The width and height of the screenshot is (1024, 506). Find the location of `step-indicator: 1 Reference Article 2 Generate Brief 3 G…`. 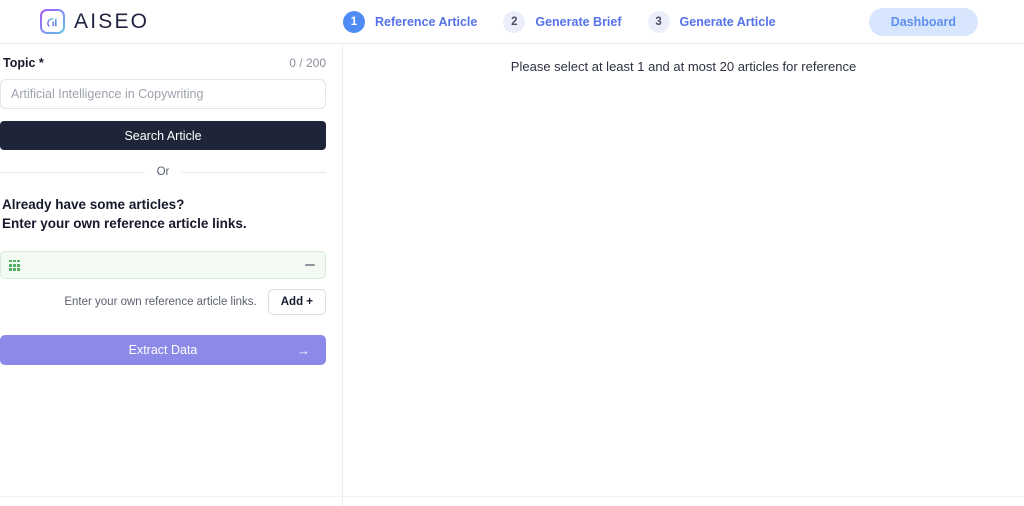

step-indicator: 1 Reference Article 2 Generate Brief 3 G… is located at coordinates (559, 21).